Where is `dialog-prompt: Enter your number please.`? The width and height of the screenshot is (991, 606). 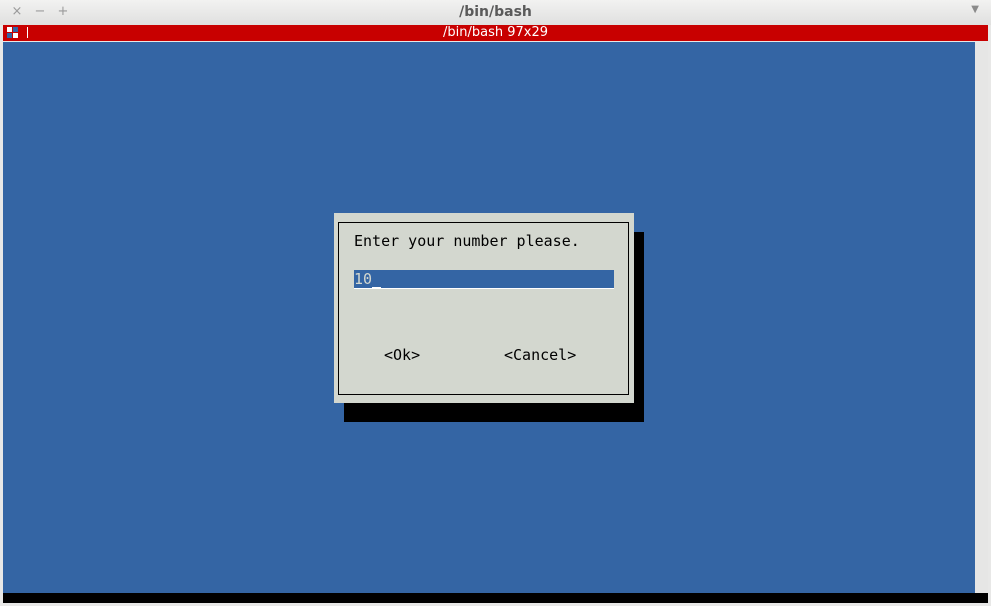 dialog-prompt: Enter your number please. is located at coordinates (467, 241).